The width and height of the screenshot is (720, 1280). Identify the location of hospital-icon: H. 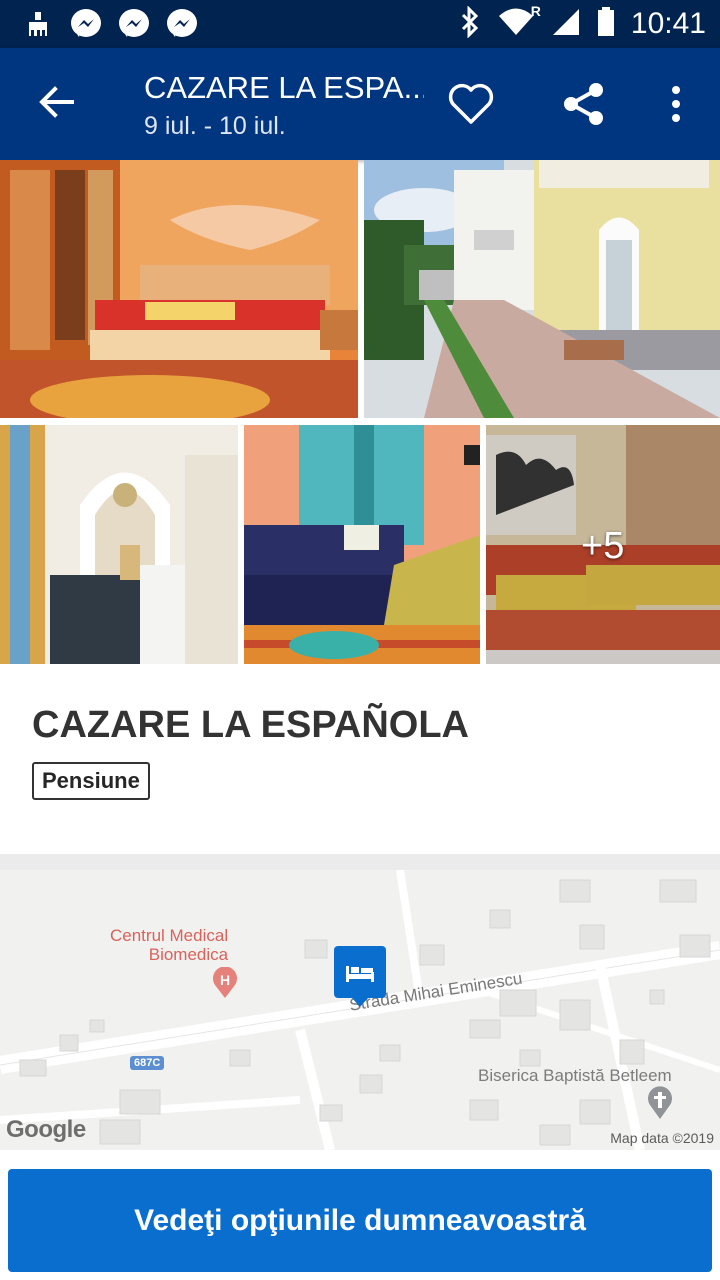
(225, 985).